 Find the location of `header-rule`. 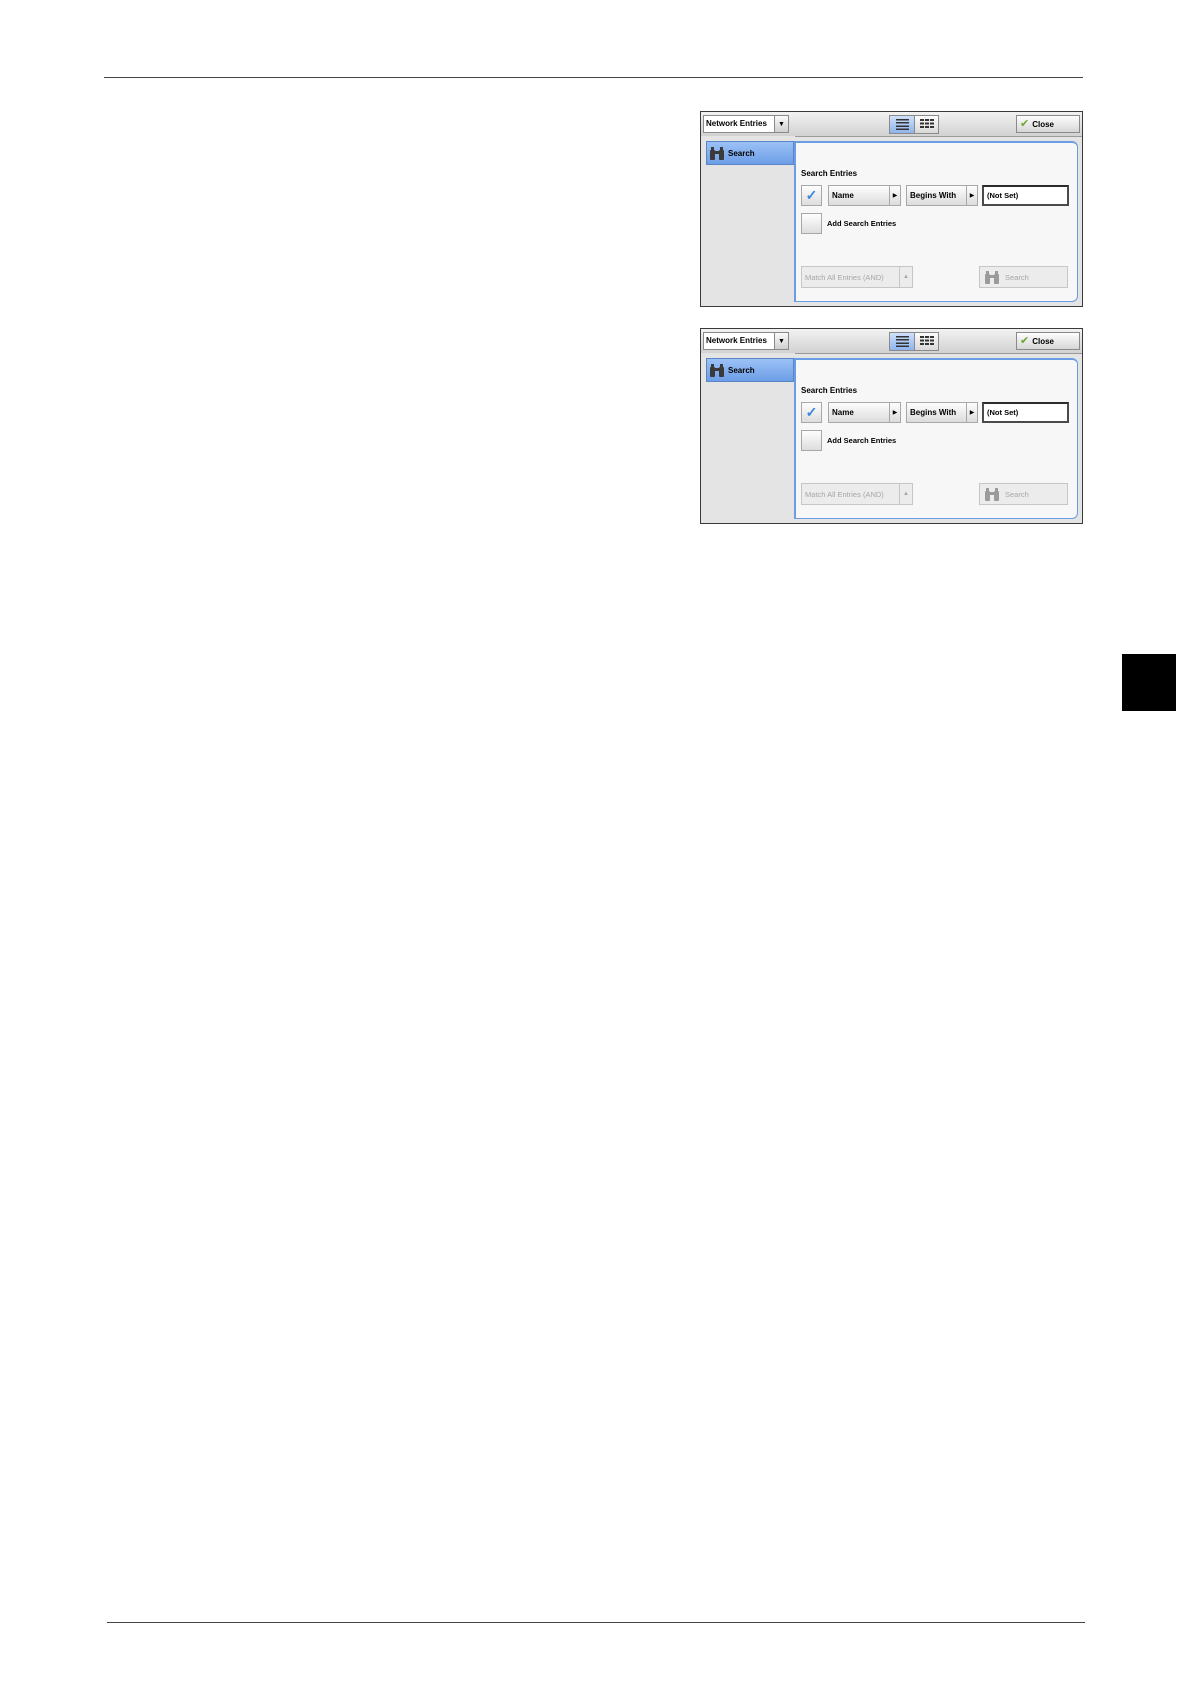

header-rule is located at coordinates (593, 77).